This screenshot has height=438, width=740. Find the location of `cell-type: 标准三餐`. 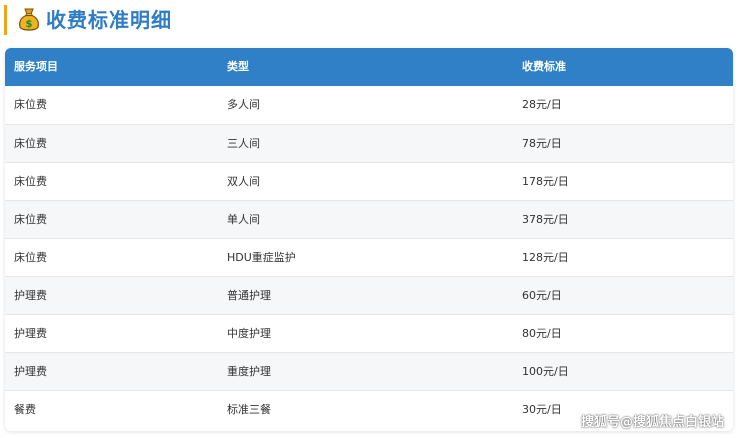

cell-type: 标准三餐 is located at coordinates (249, 409).